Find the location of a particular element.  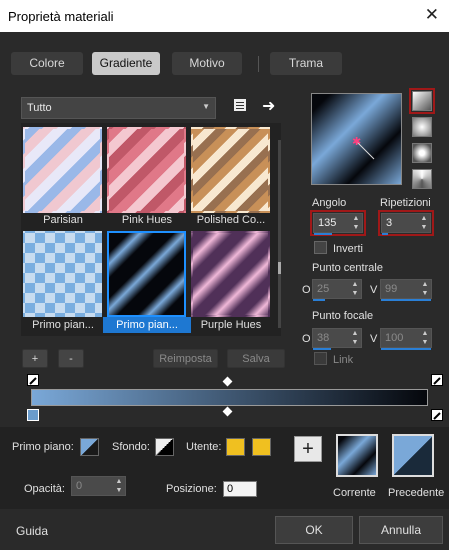

focal-v-label: V is located at coordinates (374, 339).